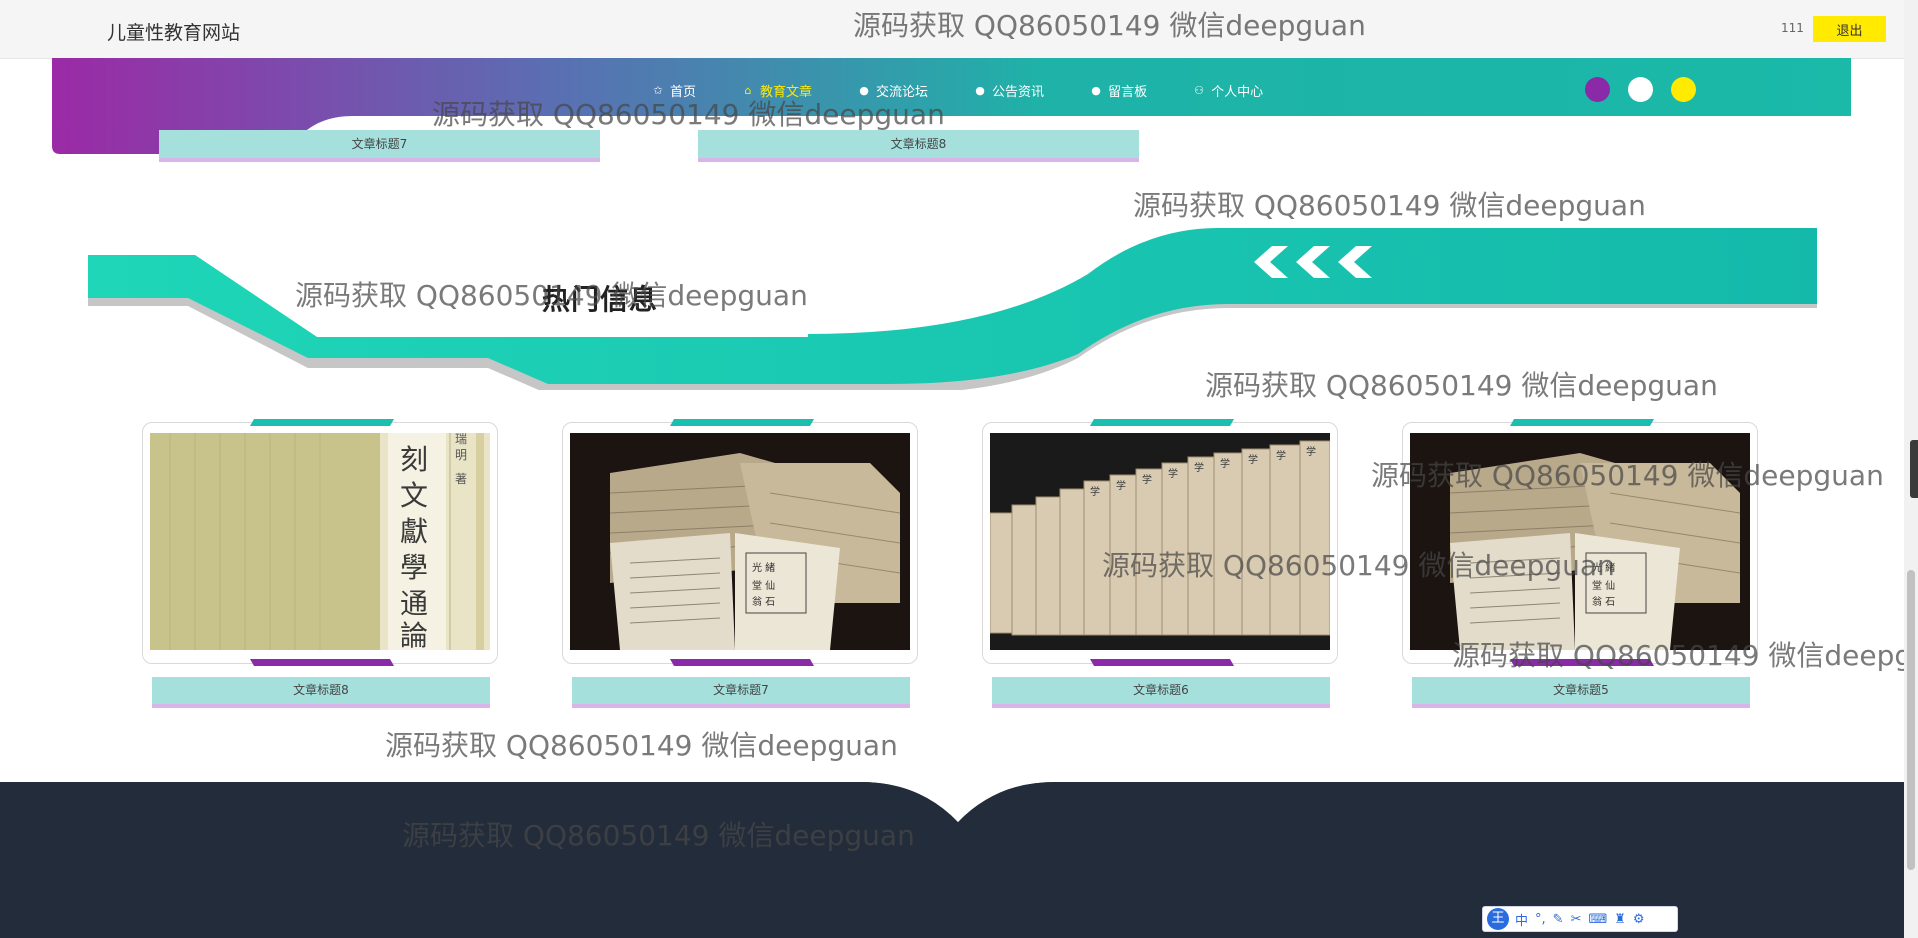  I want to click on article-card: 学学学 学学学 学学学, so click(1160, 542).